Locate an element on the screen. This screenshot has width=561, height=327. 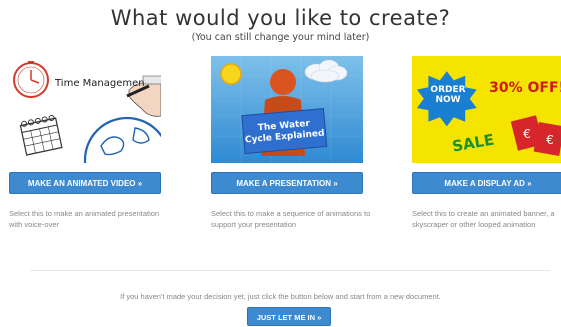
display-ad-discount-text: 30% OFF! is located at coordinates (525, 88).